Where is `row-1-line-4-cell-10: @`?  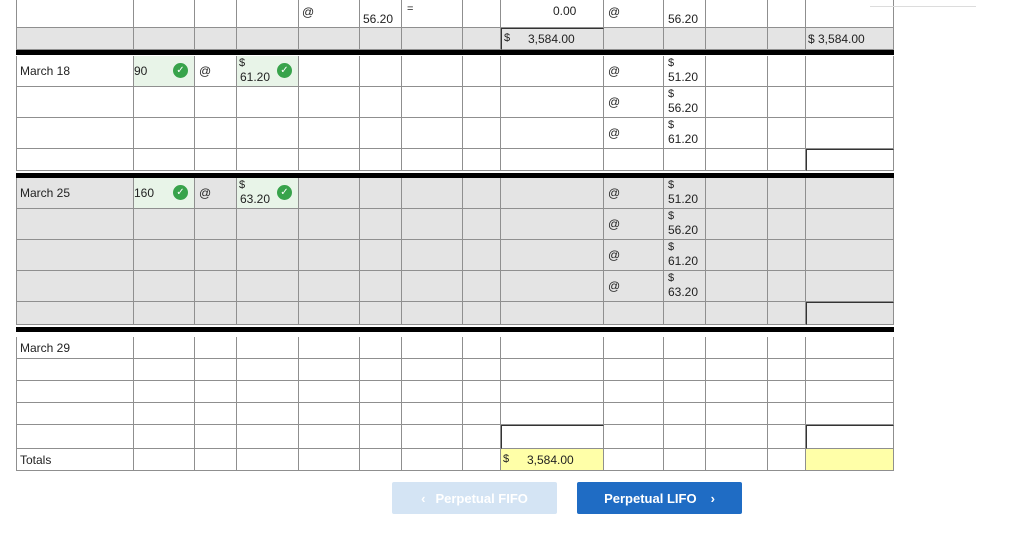 row-1-line-4-cell-10: @ is located at coordinates (634, 286).